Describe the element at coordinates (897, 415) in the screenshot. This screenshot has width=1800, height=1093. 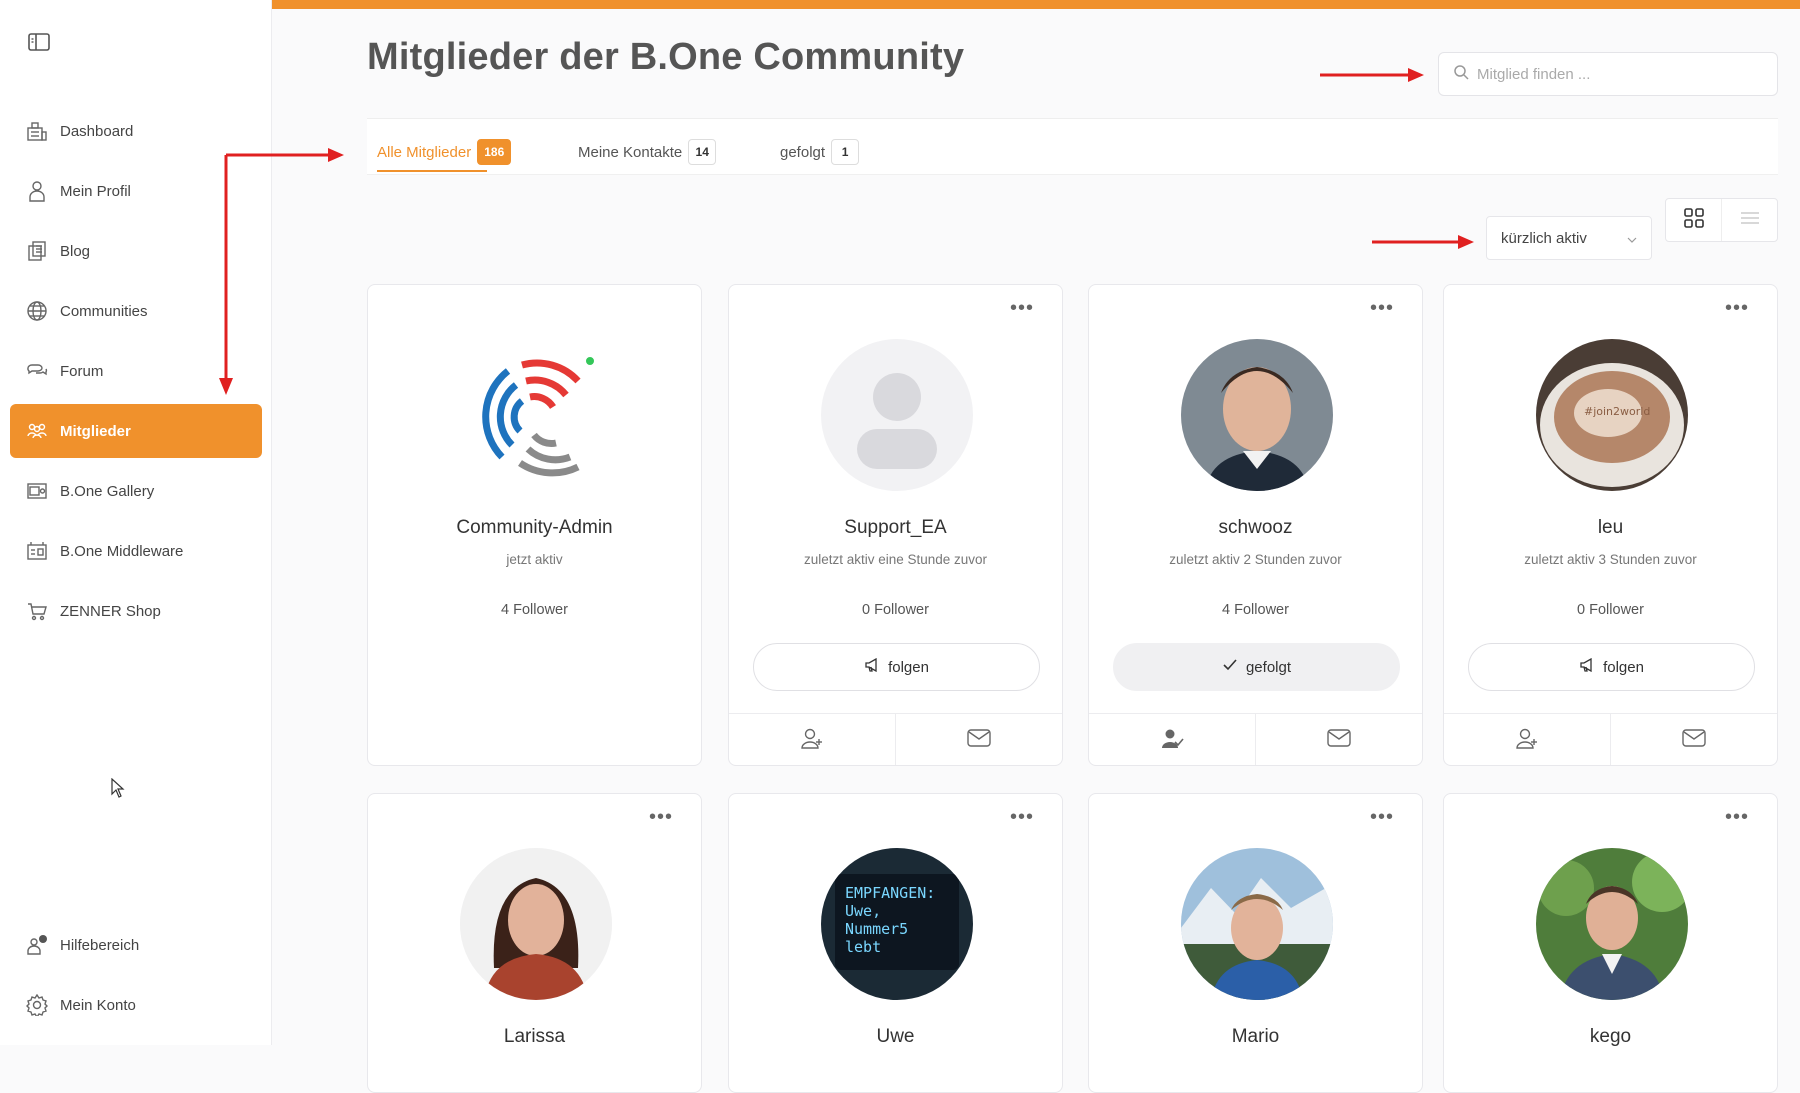
I see `member-avatar-placeholder` at that location.